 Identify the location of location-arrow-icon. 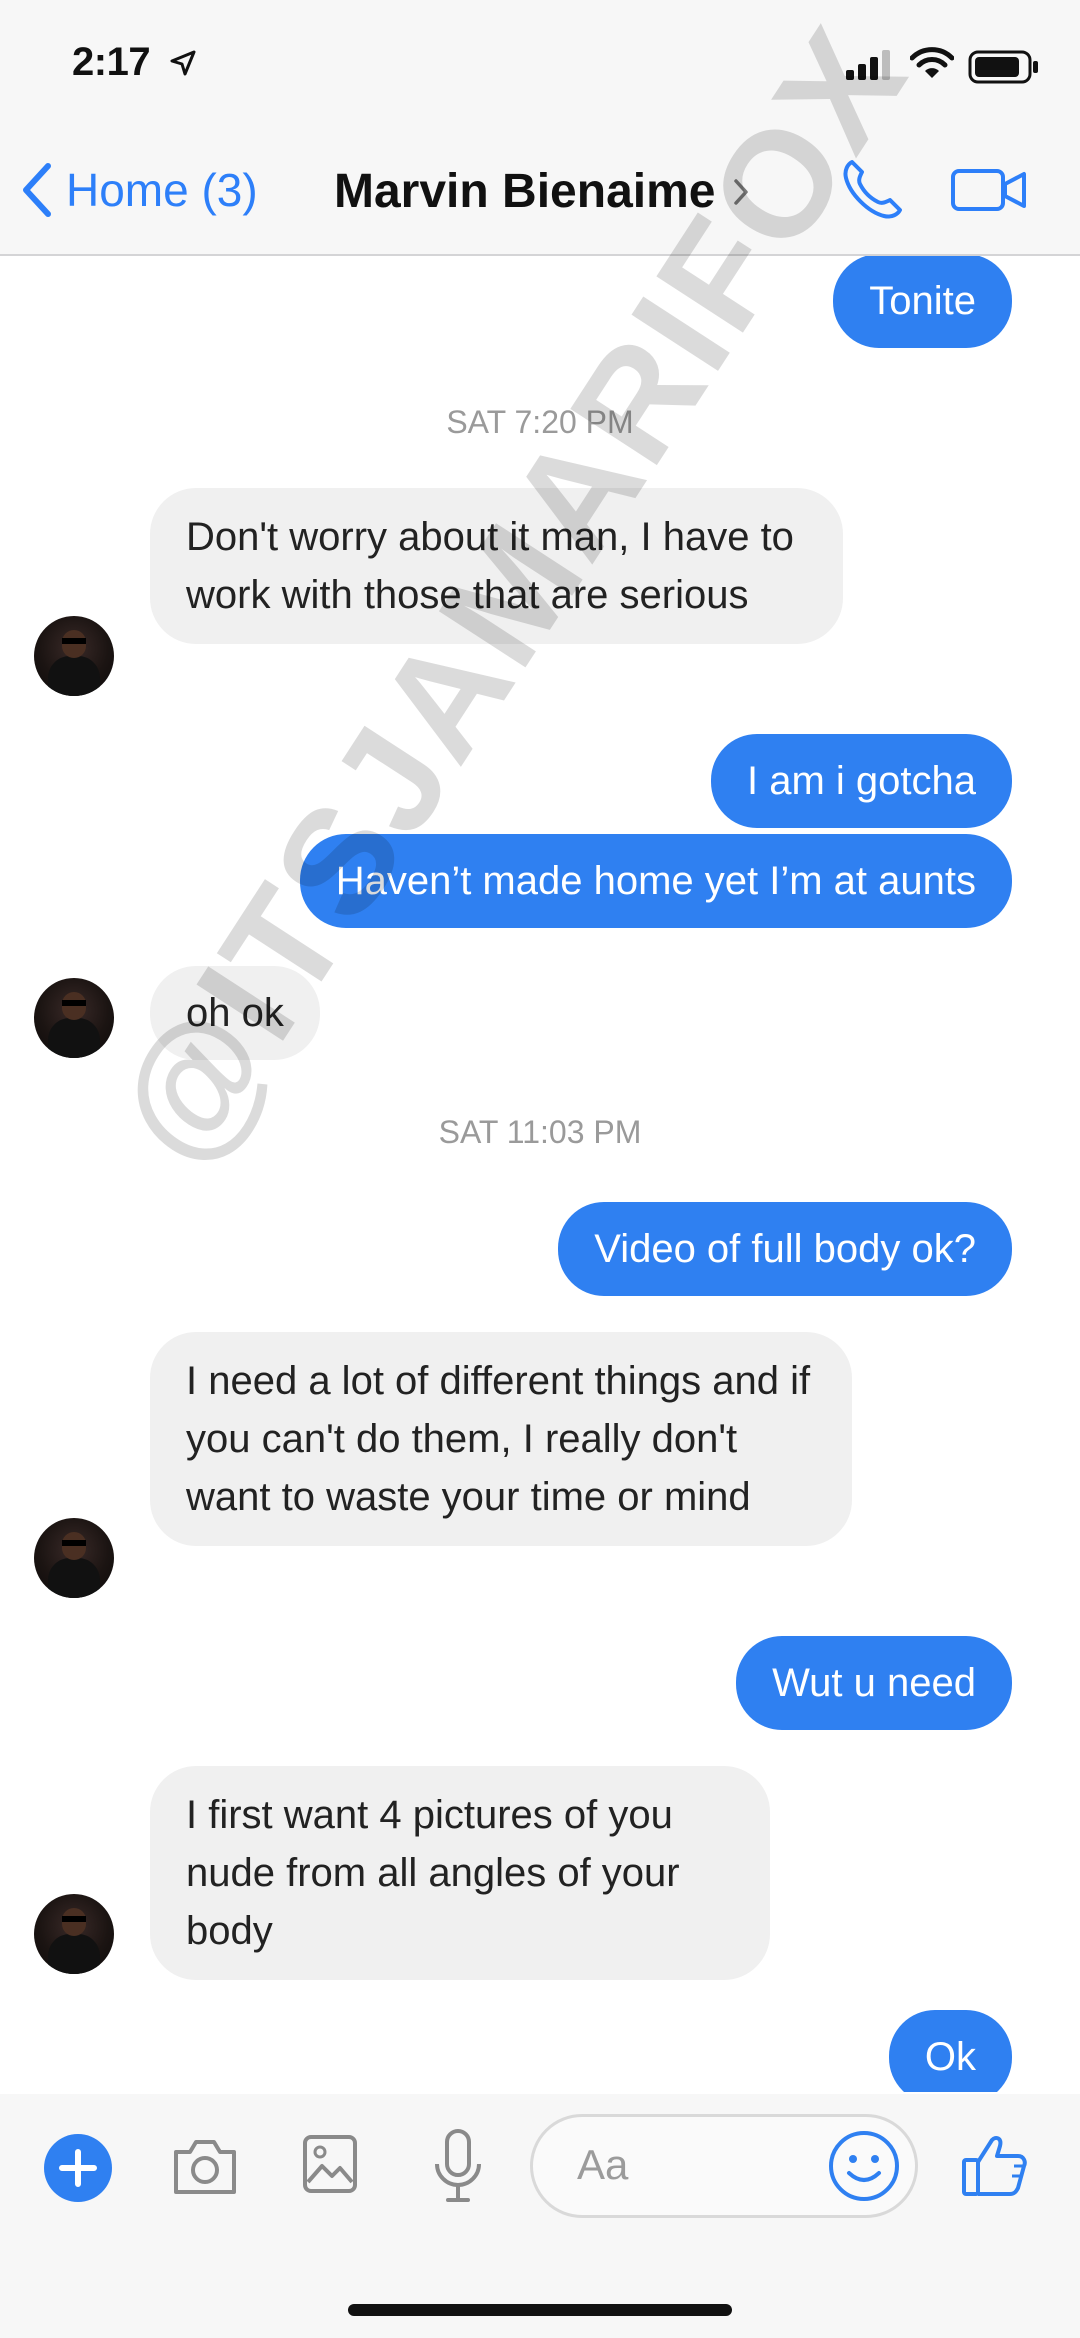
(183, 63).